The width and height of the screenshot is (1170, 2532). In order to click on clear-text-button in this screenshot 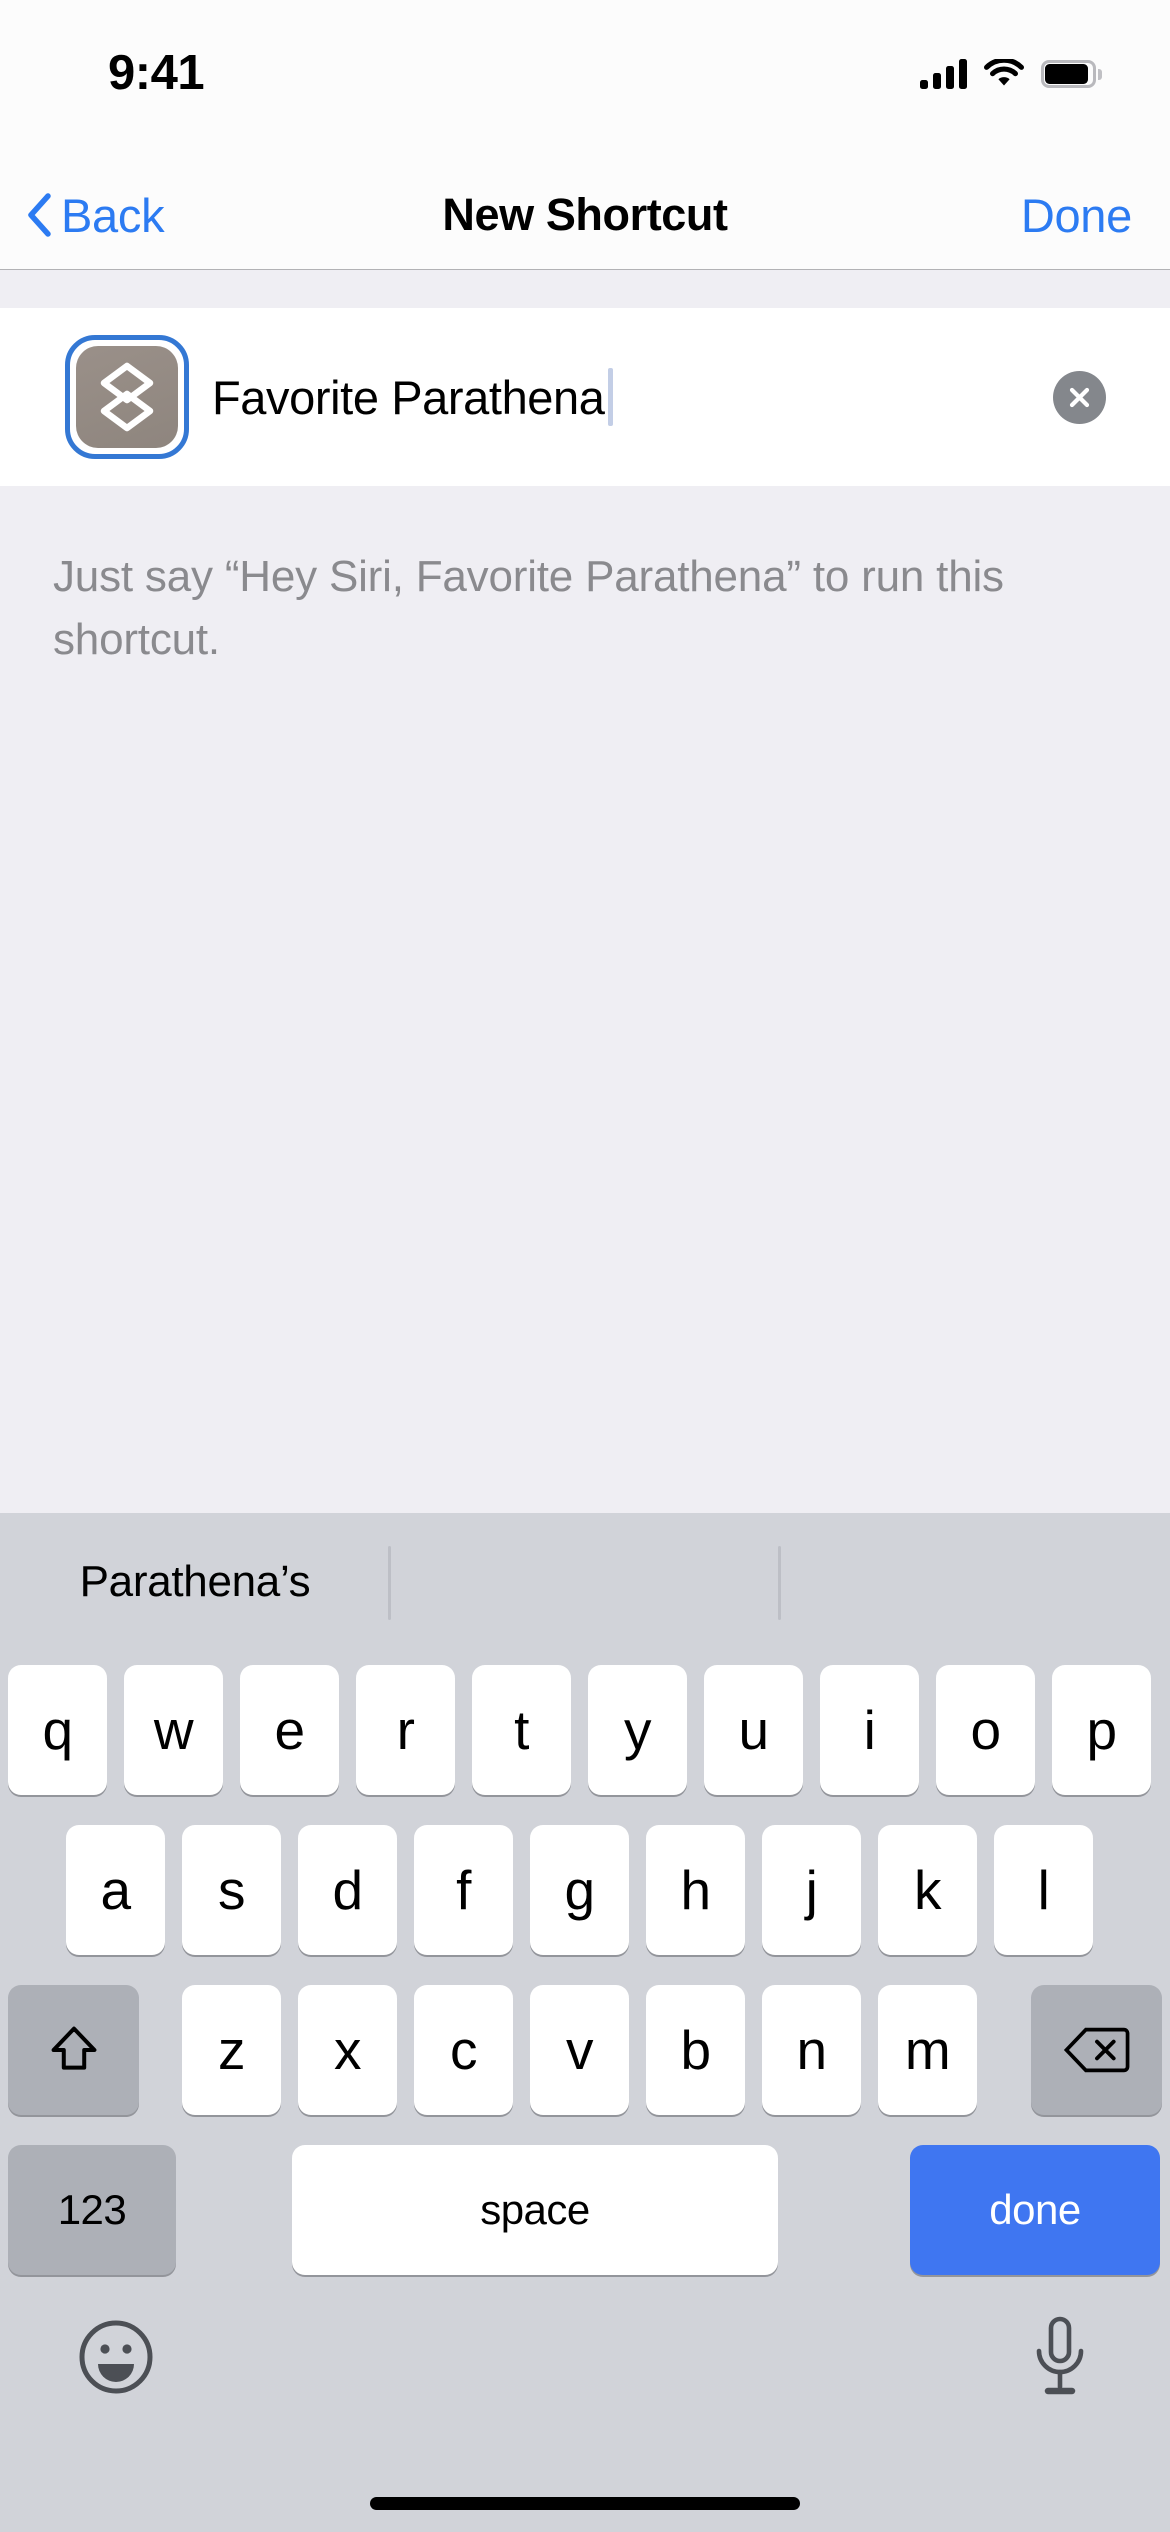, I will do `click(1079, 397)`.